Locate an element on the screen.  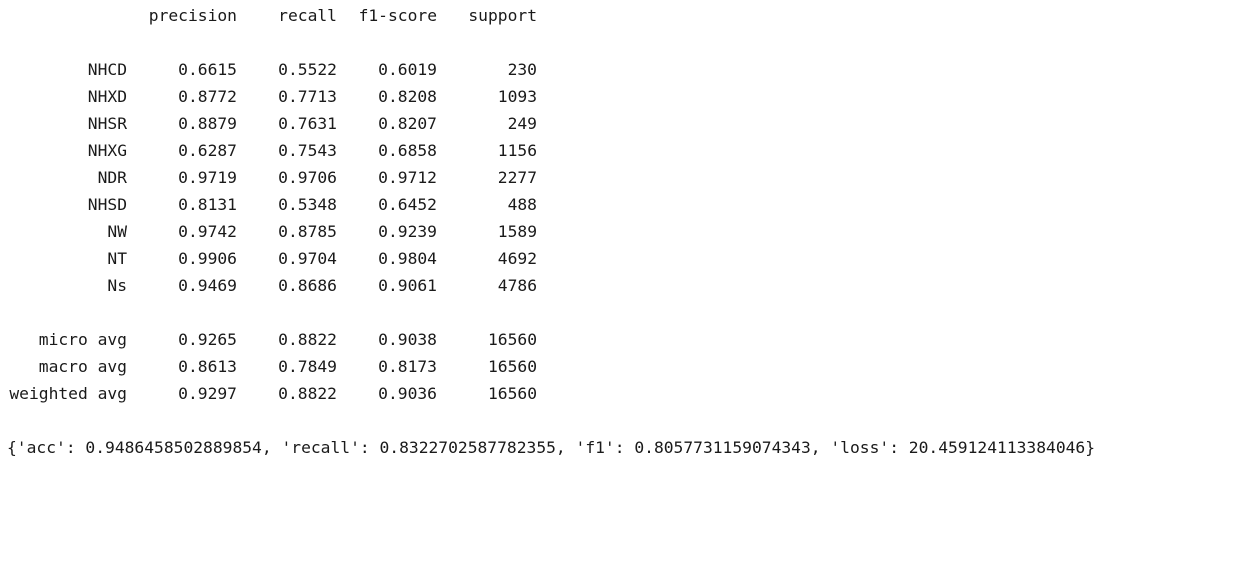
row-recall: 0.7543 is located at coordinates (307, 150).